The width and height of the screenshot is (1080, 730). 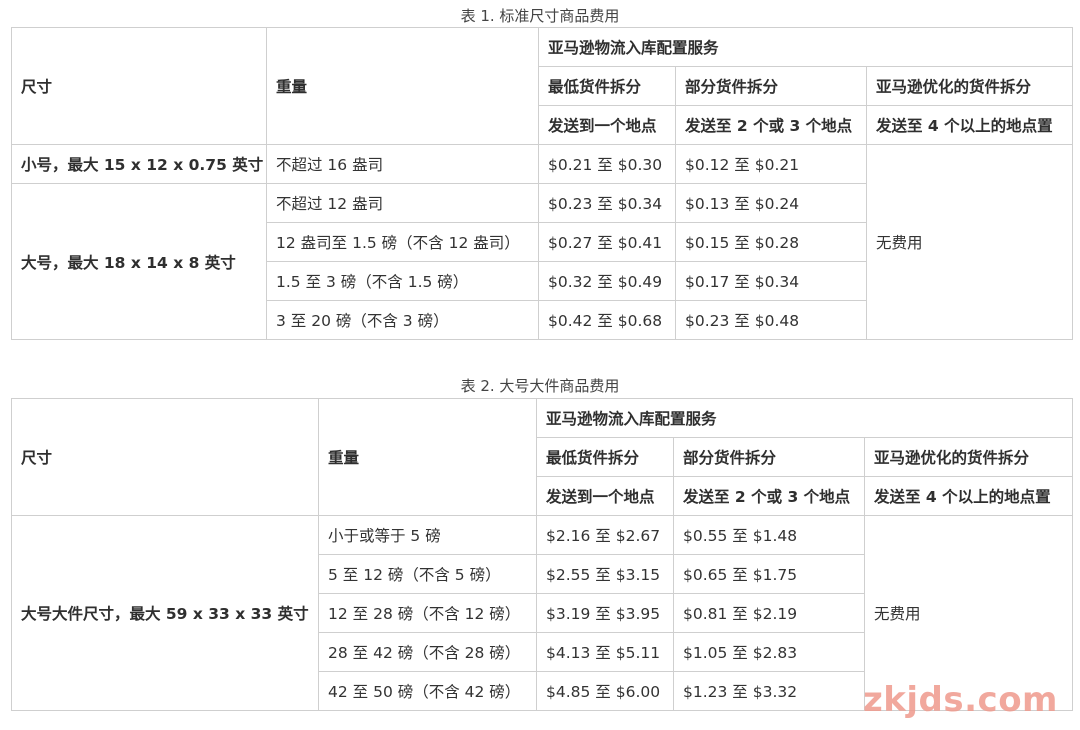 I want to click on min-split-fee: $0.42 至 $0.68, so click(x=607, y=320).